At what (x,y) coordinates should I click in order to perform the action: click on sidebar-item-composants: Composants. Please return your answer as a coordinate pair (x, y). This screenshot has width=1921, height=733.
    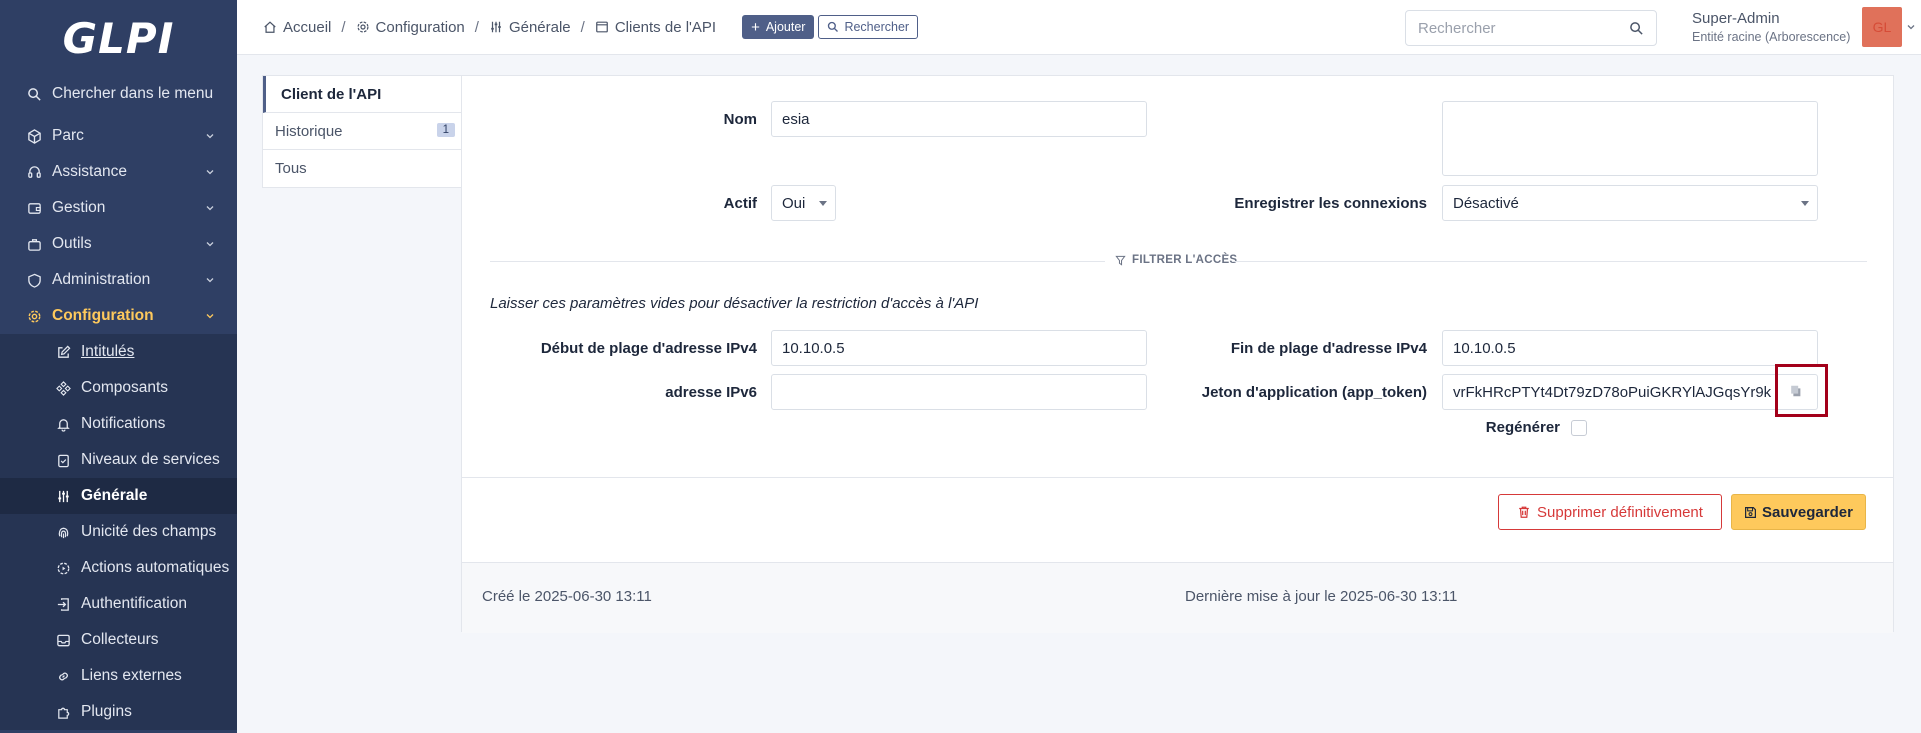
    Looking at the image, I should click on (118, 388).